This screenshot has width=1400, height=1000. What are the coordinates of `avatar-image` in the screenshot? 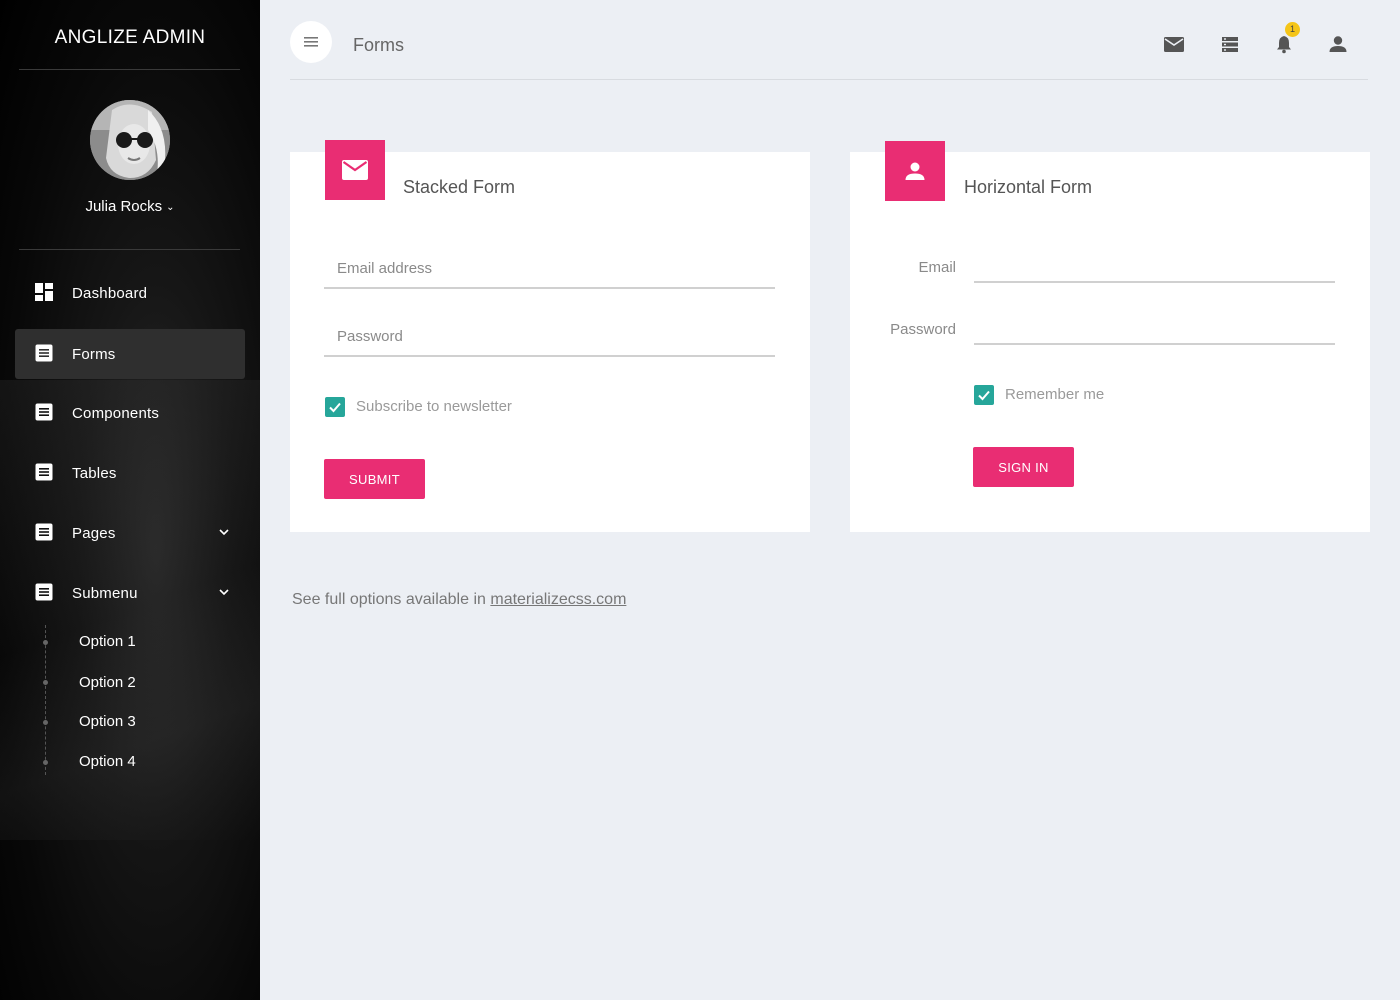 It's located at (130, 140).